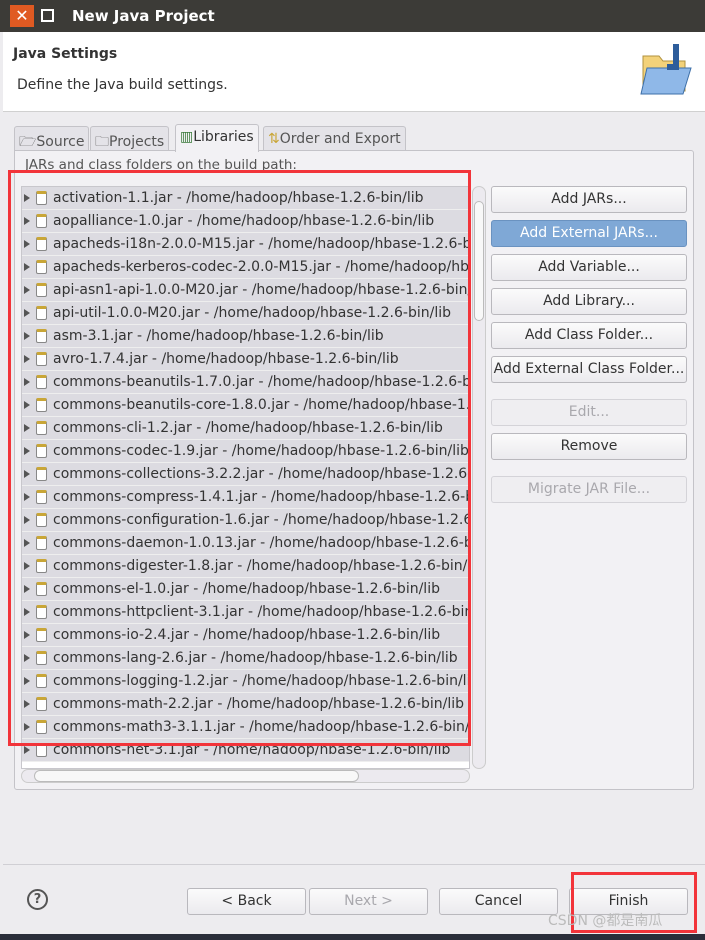 The width and height of the screenshot is (705, 940). I want to click on tab-order-and-export: ⇅Order and Export, so click(334, 139).